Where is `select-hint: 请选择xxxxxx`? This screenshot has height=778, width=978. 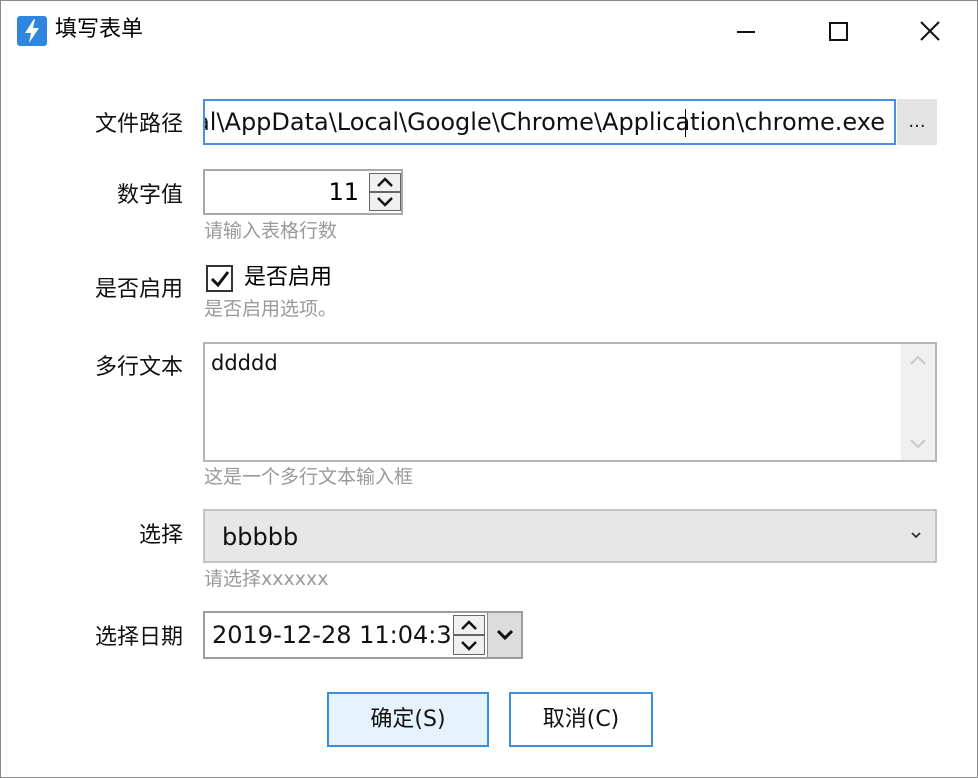 select-hint: 请选择xxxxxx is located at coordinates (266, 579).